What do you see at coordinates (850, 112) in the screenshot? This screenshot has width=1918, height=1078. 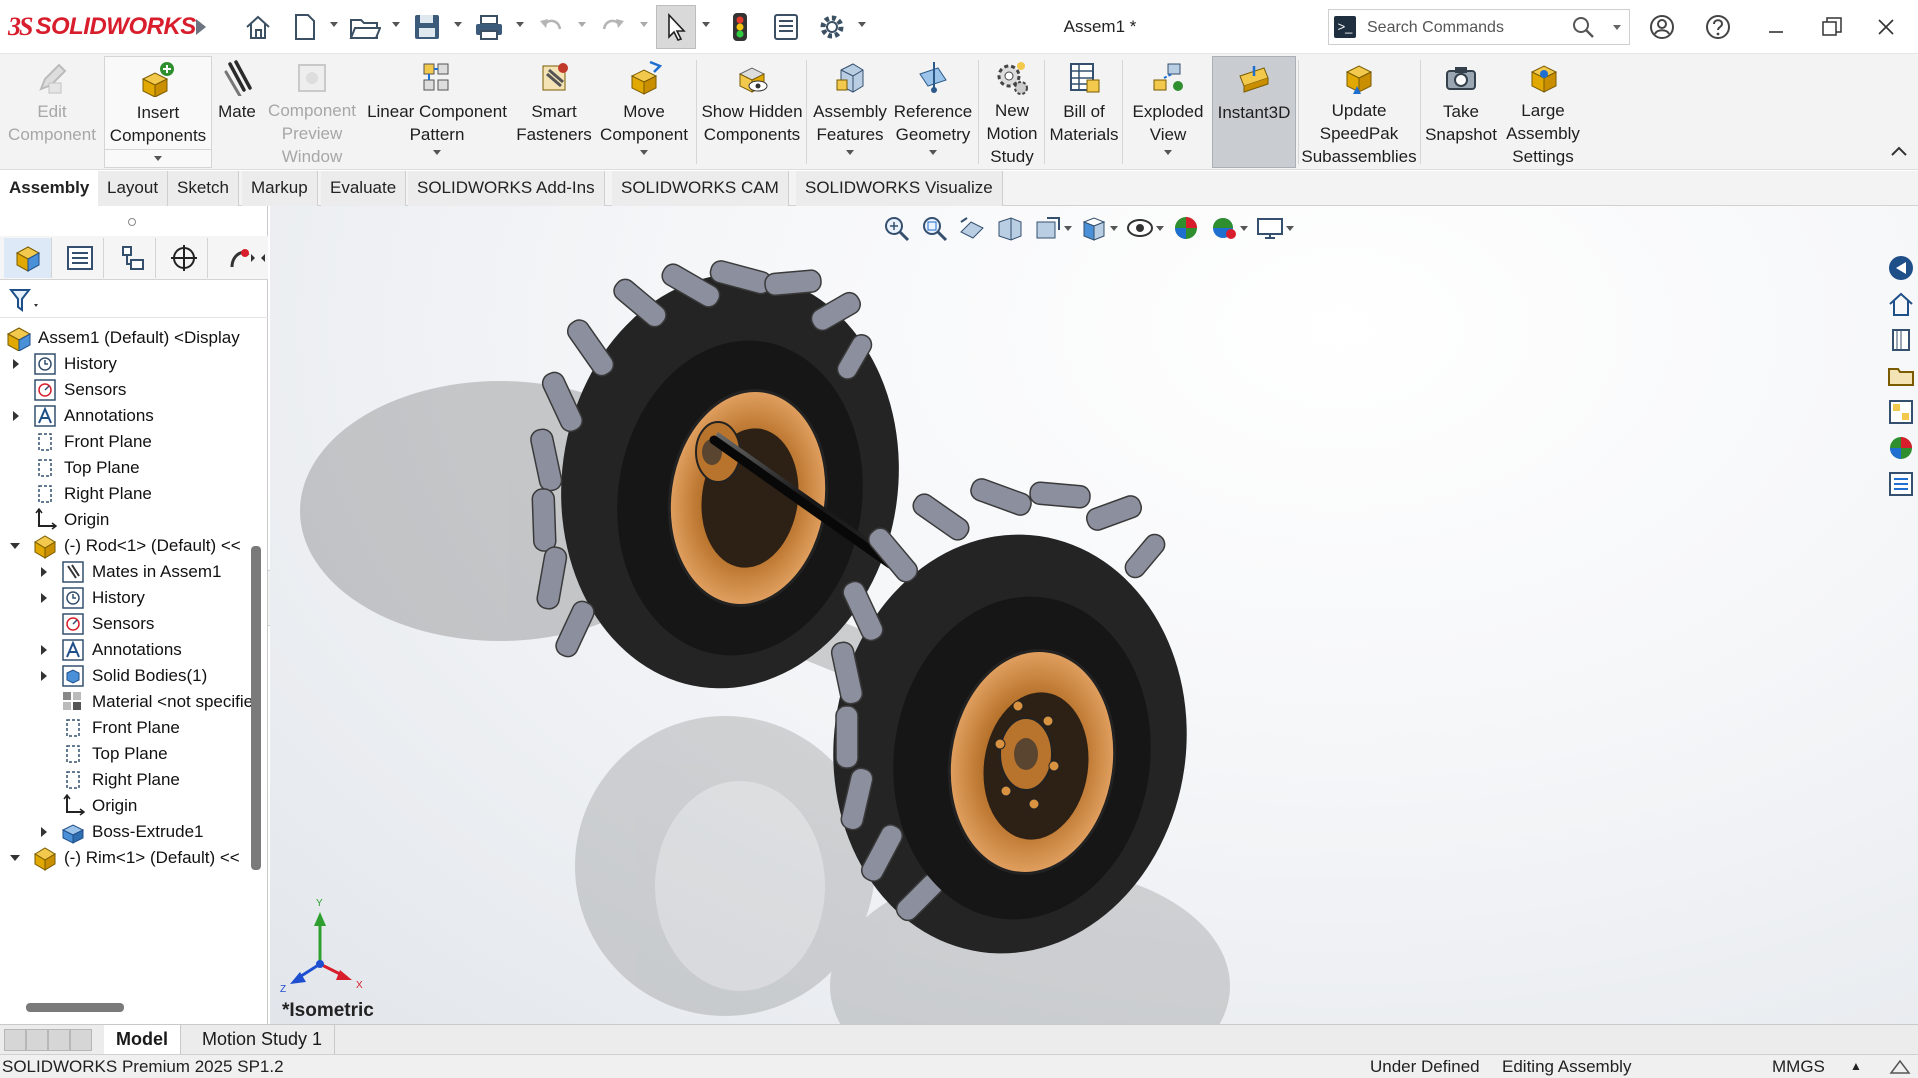 I see `assembly-features-button: Assembly Features` at bounding box center [850, 112].